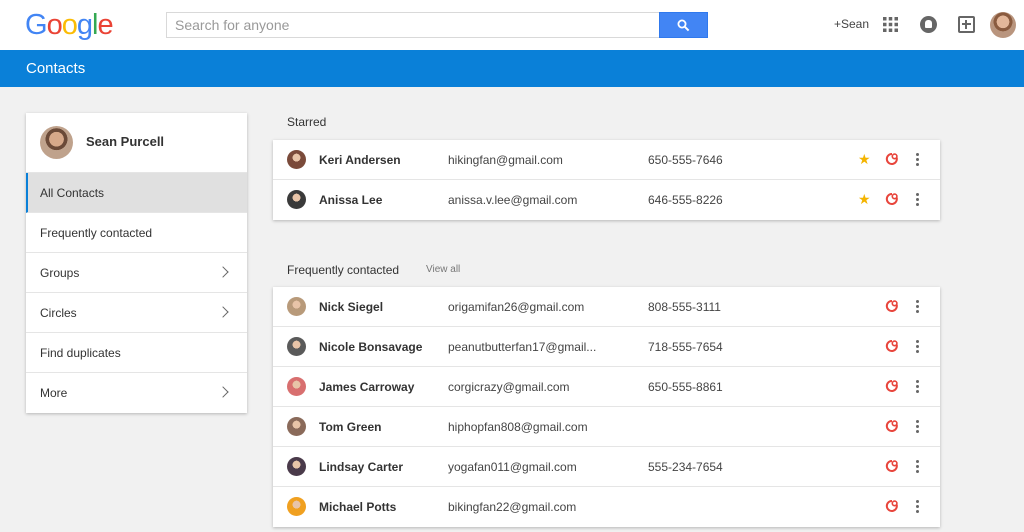 The height and width of the screenshot is (532, 1024). I want to click on apps-grid-icon, so click(890, 24).